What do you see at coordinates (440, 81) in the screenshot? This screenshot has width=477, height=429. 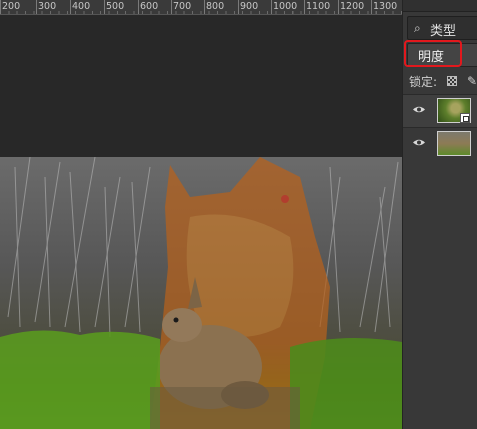 I see `lock-row: 锁定: ✎` at bounding box center [440, 81].